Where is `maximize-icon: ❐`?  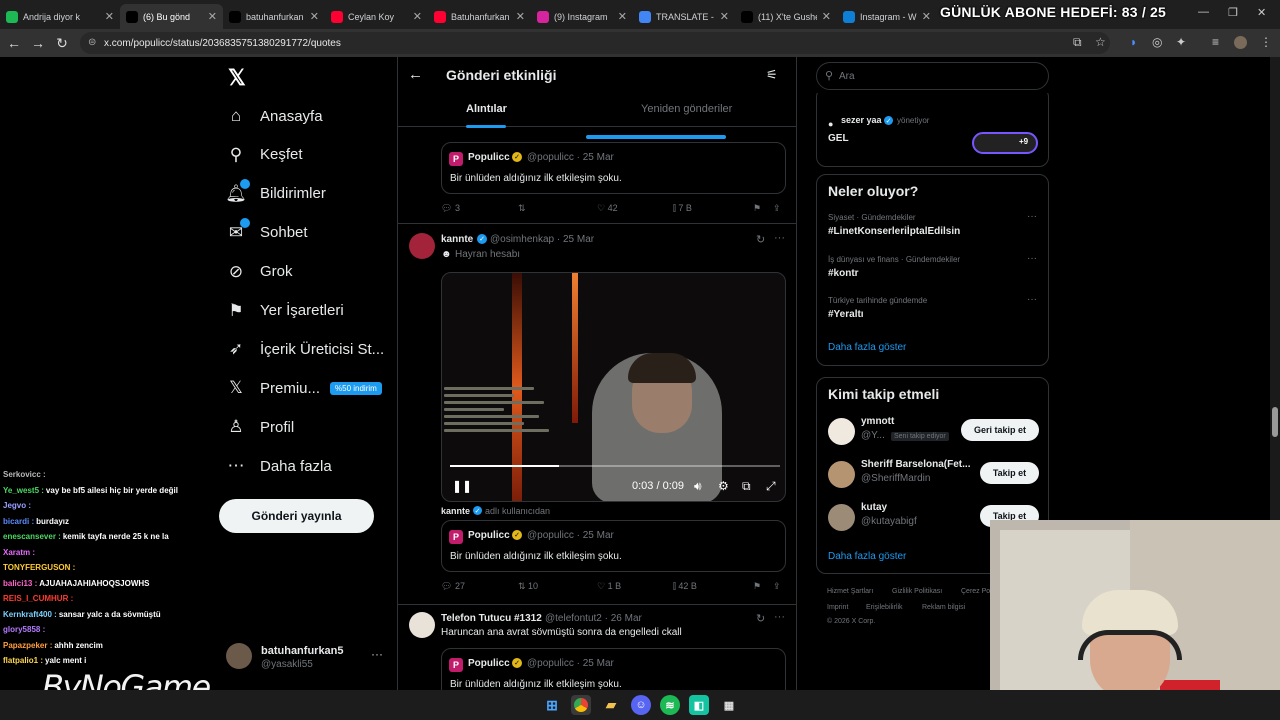 maximize-icon: ❐ is located at coordinates (1233, 12).